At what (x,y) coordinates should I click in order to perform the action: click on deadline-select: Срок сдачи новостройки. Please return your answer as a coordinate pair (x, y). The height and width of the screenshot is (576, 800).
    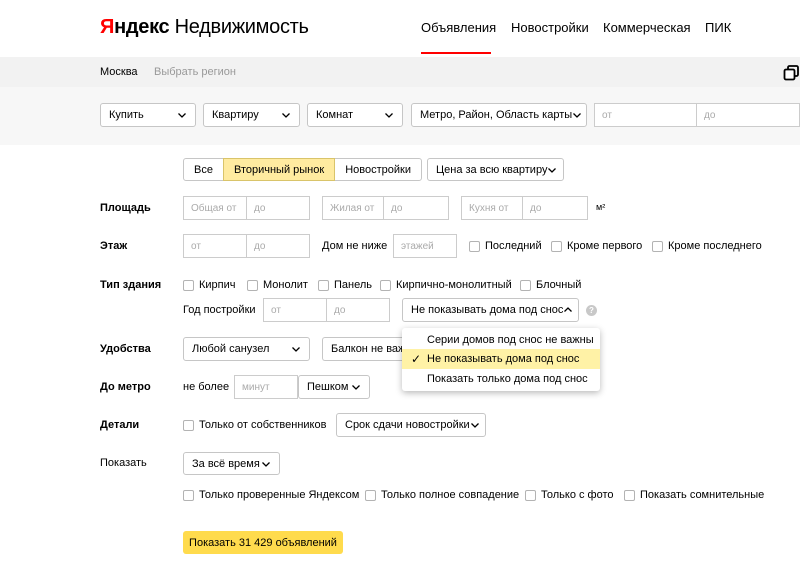
    Looking at the image, I should click on (411, 425).